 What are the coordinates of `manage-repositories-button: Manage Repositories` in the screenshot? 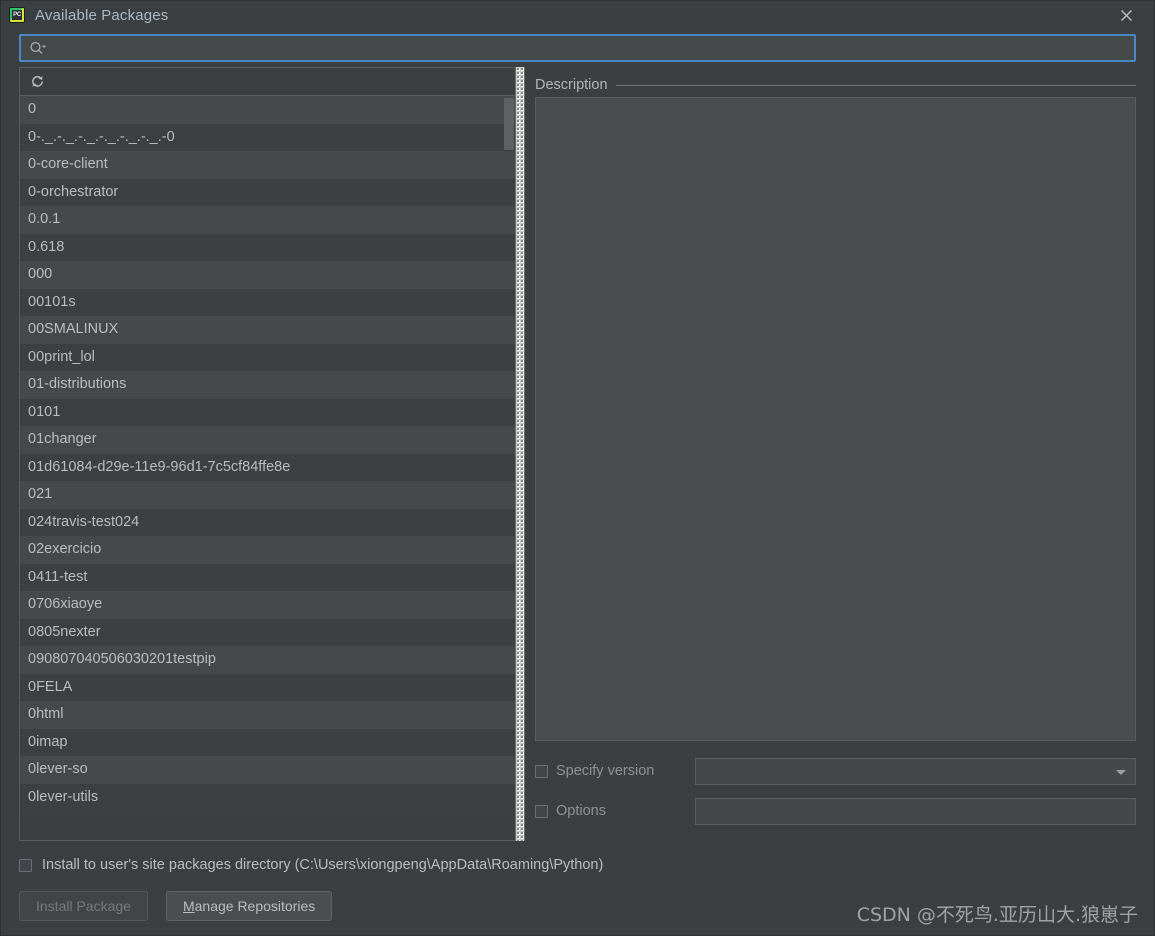 It's located at (249, 906).